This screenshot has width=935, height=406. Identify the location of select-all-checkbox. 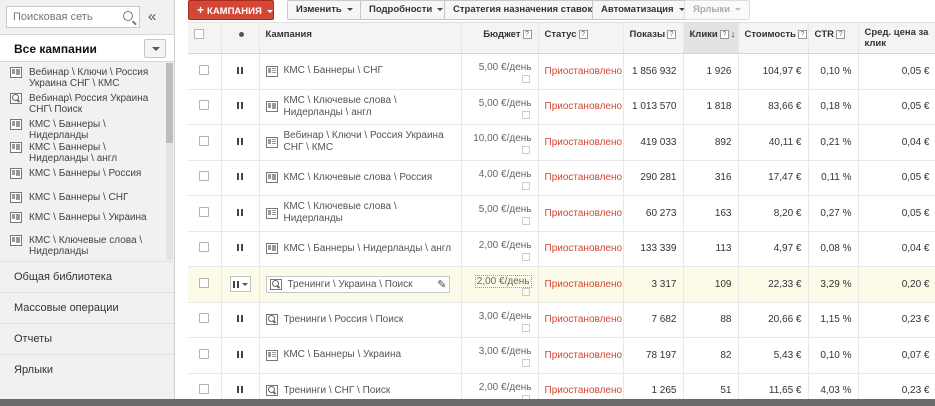
(199, 34).